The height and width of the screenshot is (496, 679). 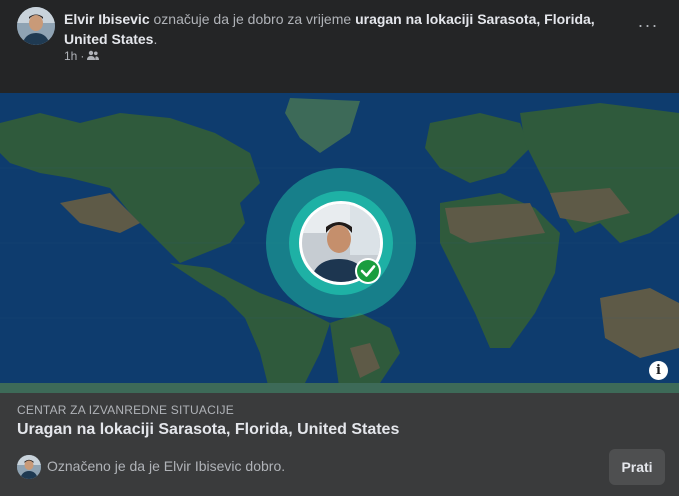 What do you see at coordinates (166, 466) in the screenshot?
I see `safe-status-text: Označeno je da je Elvir Ibisevic dobro.` at bounding box center [166, 466].